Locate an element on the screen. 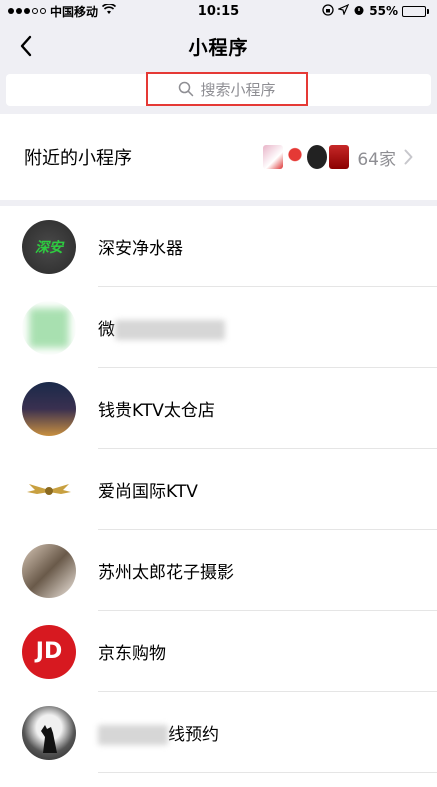  back-button is located at coordinates (26, 46).